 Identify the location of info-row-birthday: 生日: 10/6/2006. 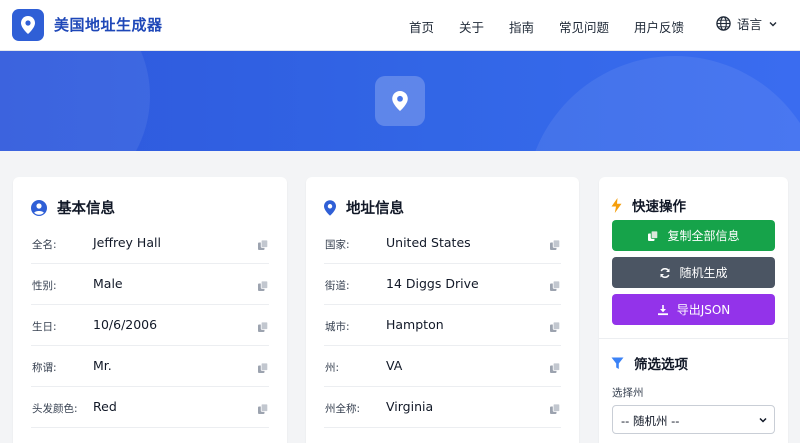
(150, 325).